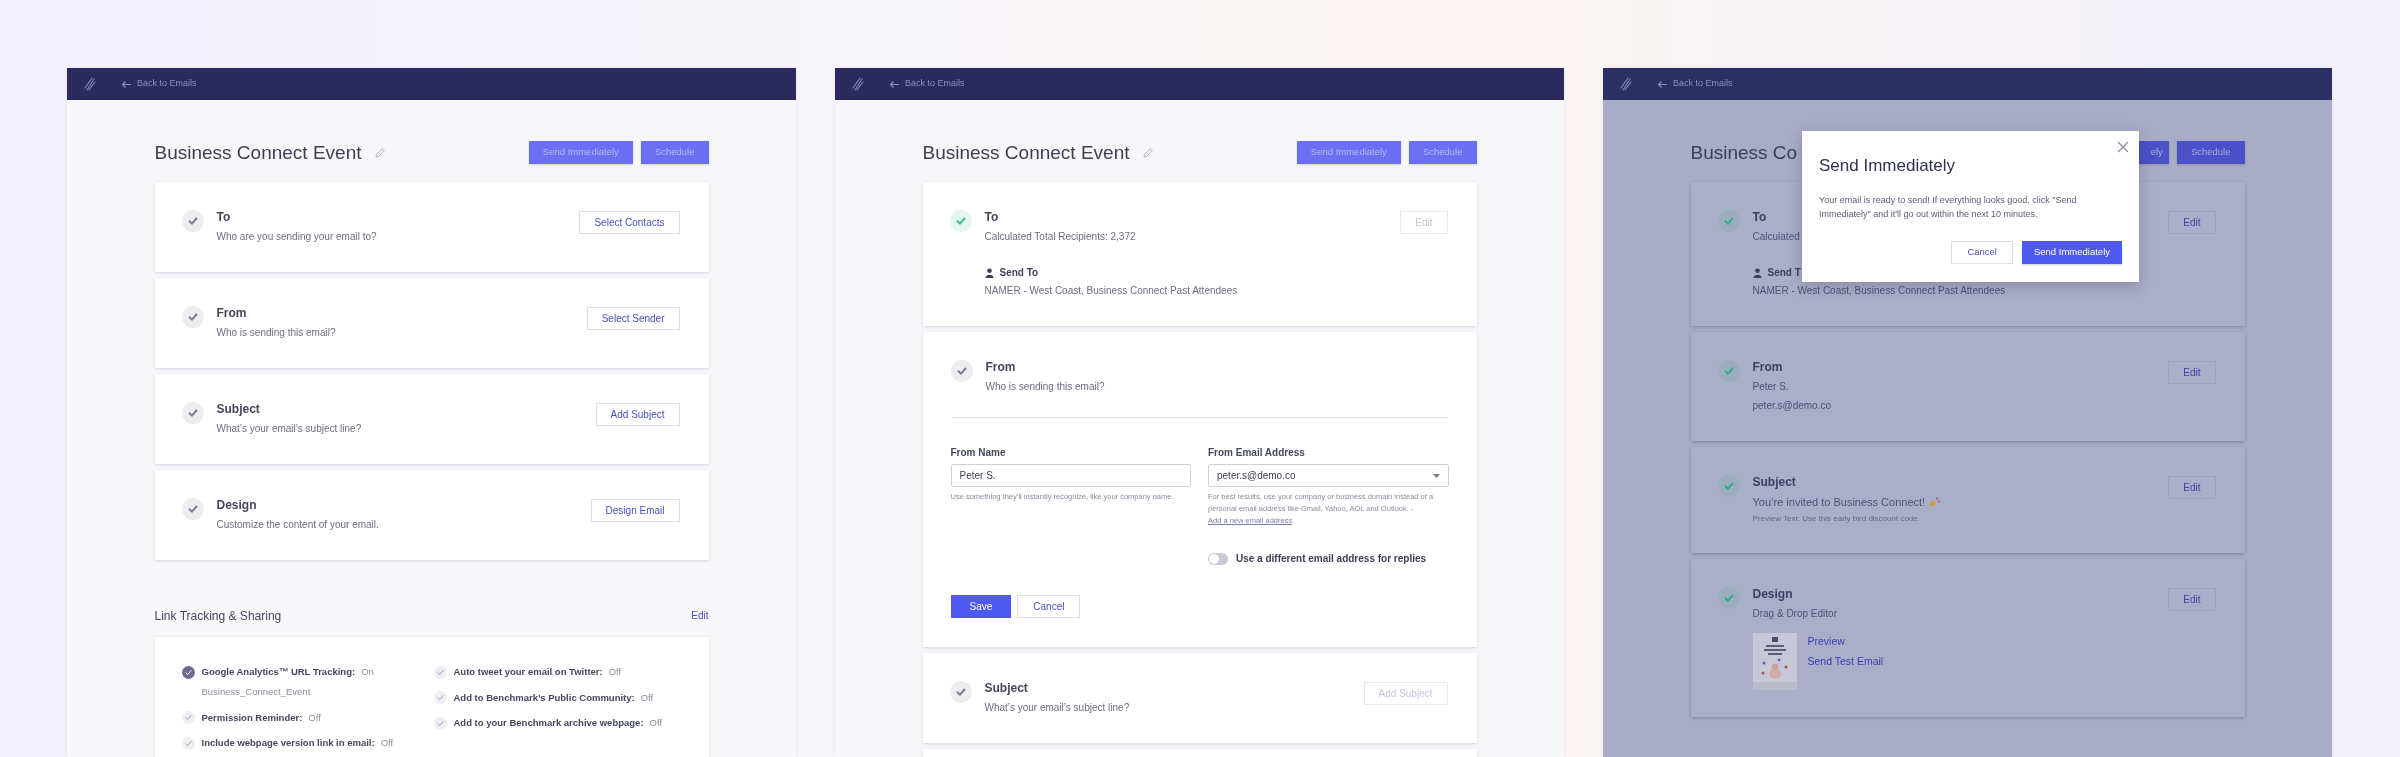 The image size is (2400, 757). I want to click on text-field: Peter S., so click(1070, 475).